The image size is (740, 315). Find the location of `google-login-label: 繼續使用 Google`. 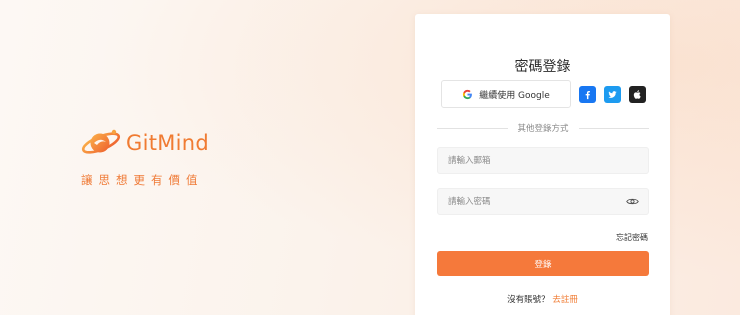

google-login-label: 繼續使用 Google is located at coordinates (514, 95).